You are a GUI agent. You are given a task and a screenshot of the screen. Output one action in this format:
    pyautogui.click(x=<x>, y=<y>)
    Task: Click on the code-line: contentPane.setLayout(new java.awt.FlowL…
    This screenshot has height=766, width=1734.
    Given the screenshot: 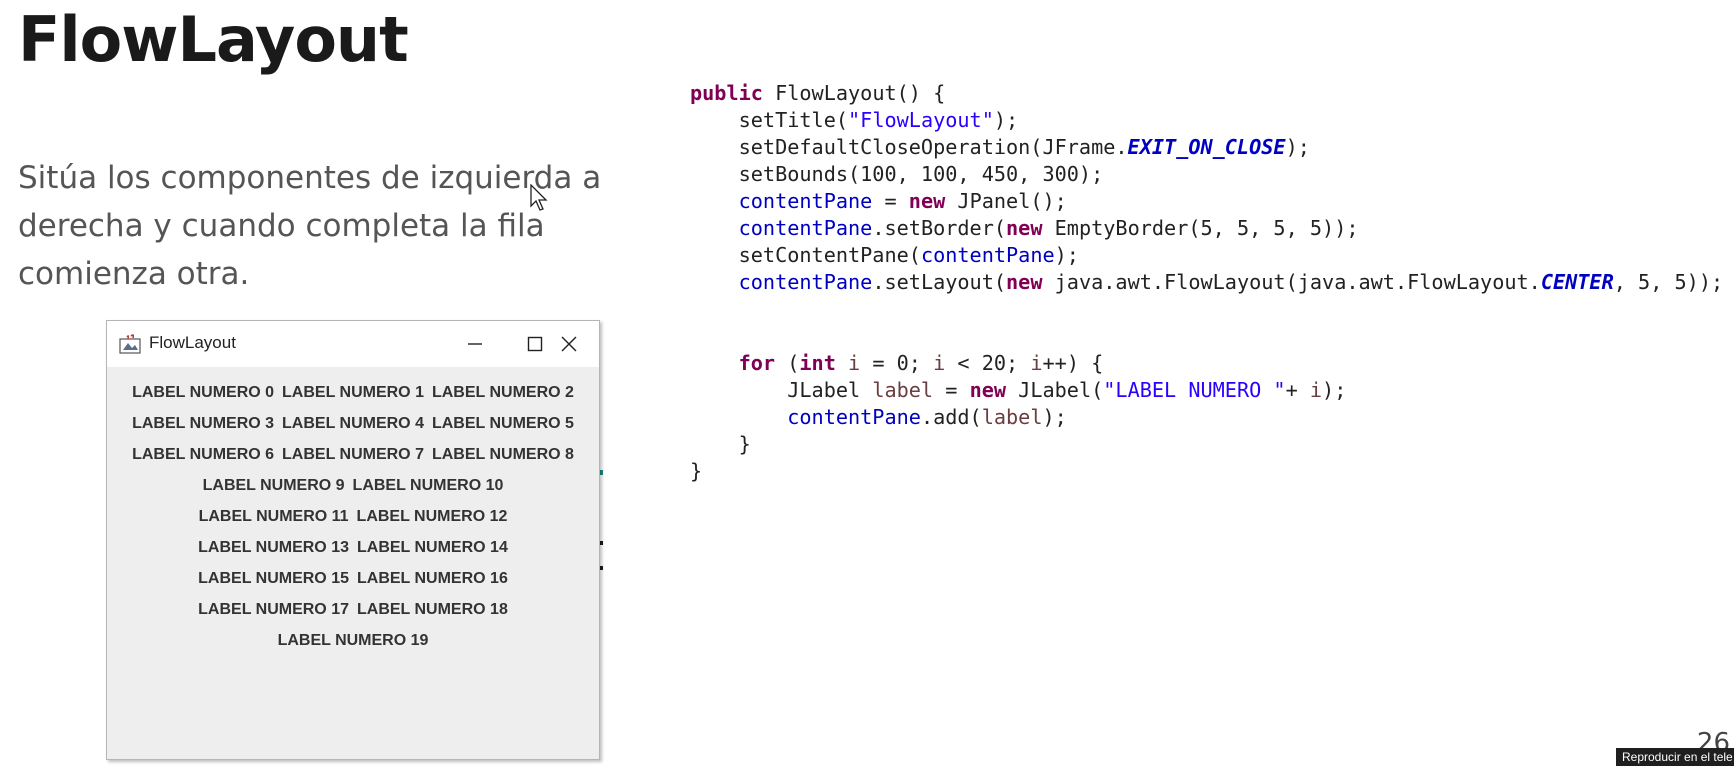 What is the action you would take?
    pyautogui.click(x=1207, y=282)
    